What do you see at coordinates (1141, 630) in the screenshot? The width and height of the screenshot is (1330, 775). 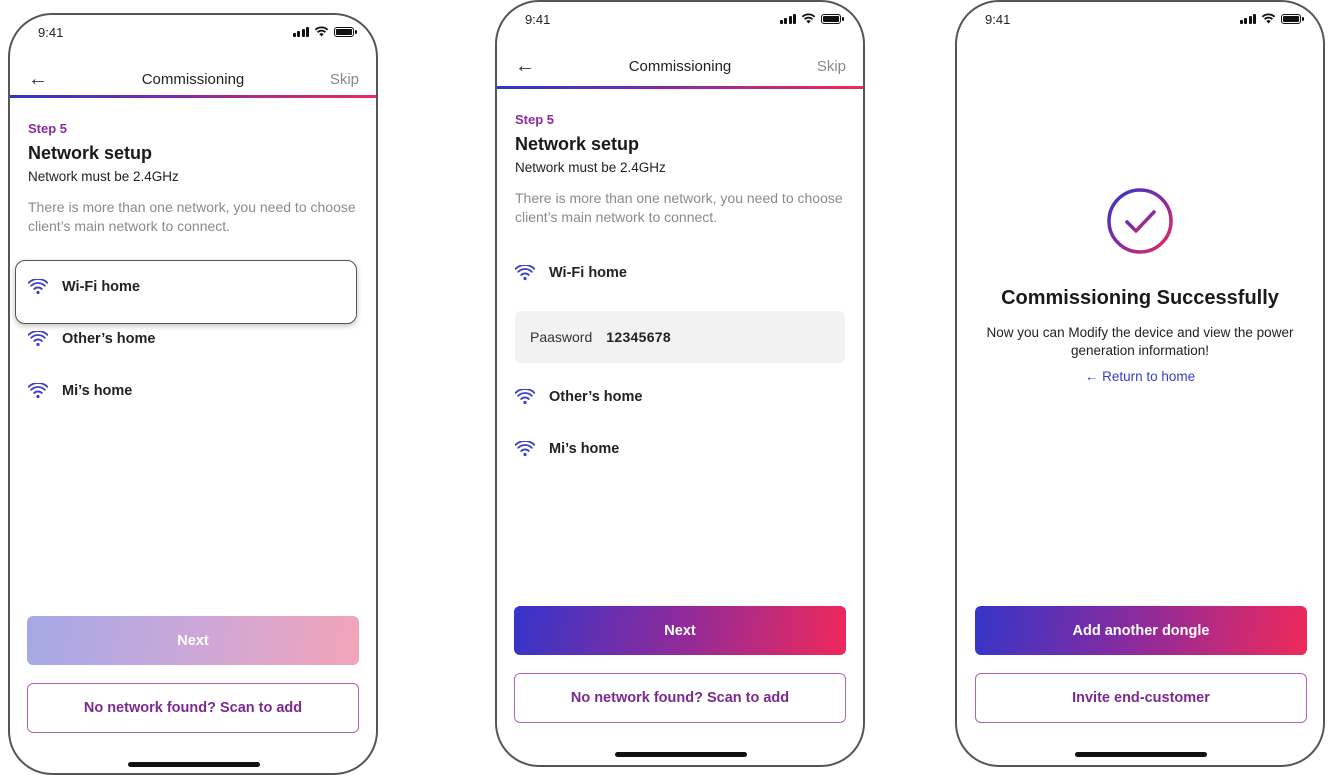 I see `add-another-dongle-button: Add another dongle` at bounding box center [1141, 630].